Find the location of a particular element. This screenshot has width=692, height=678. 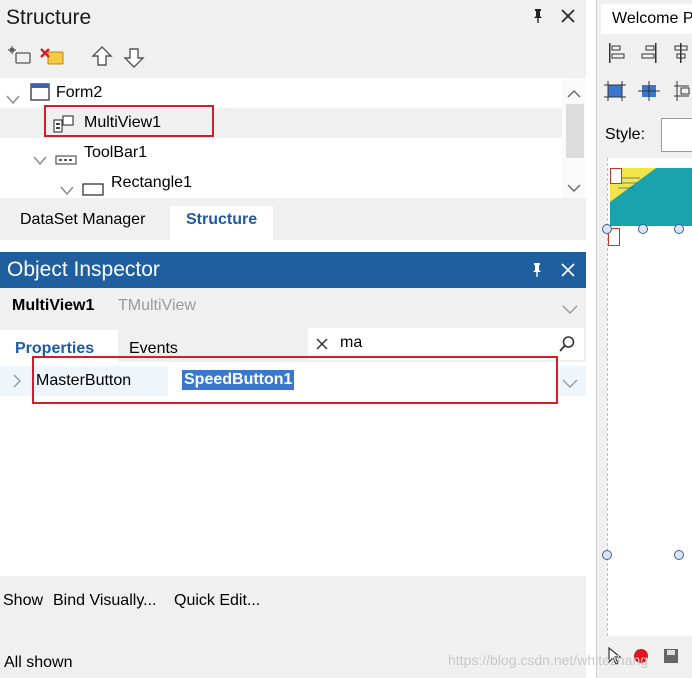

move-down-icon is located at coordinates (134, 57).